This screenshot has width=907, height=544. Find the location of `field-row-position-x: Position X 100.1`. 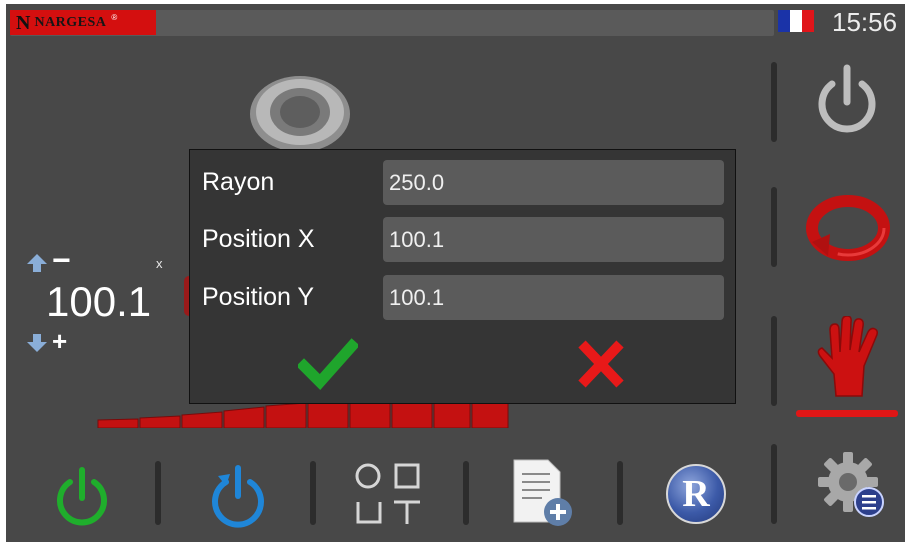

field-row-position-x: Position X 100.1 is located at coordinates (463, 240).